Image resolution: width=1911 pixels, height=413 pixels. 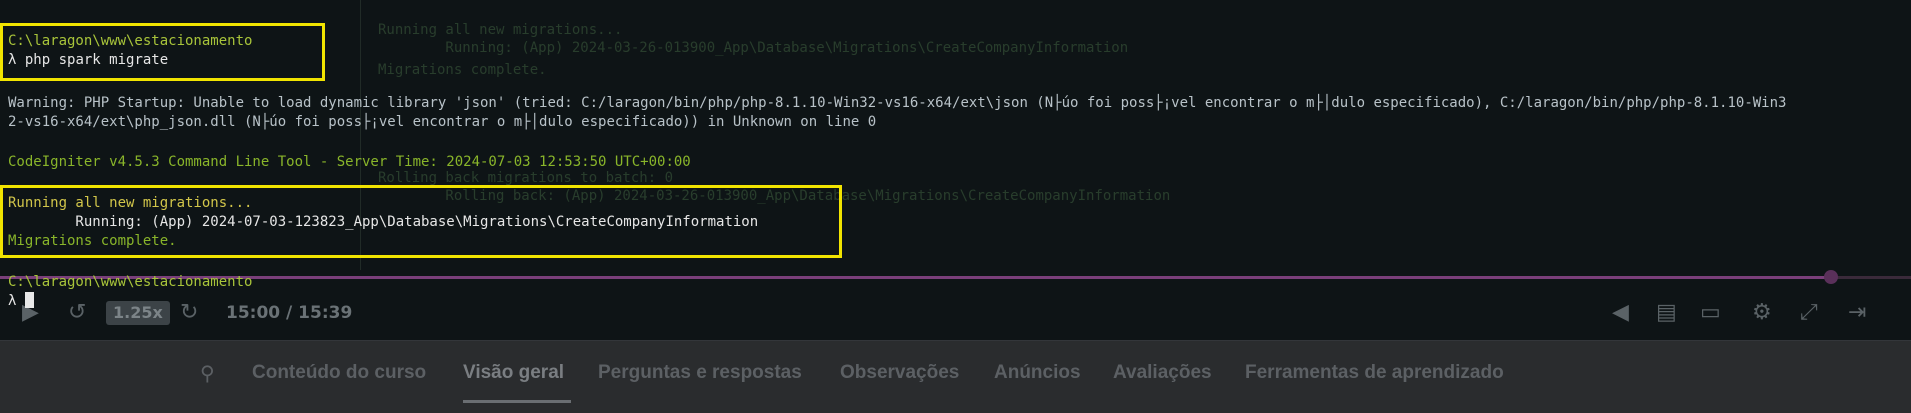 What do you see at coordinates (1857, 313) in the screenshot?
I see `expand-icon: ⇥` at bounding box center [1857, 313].